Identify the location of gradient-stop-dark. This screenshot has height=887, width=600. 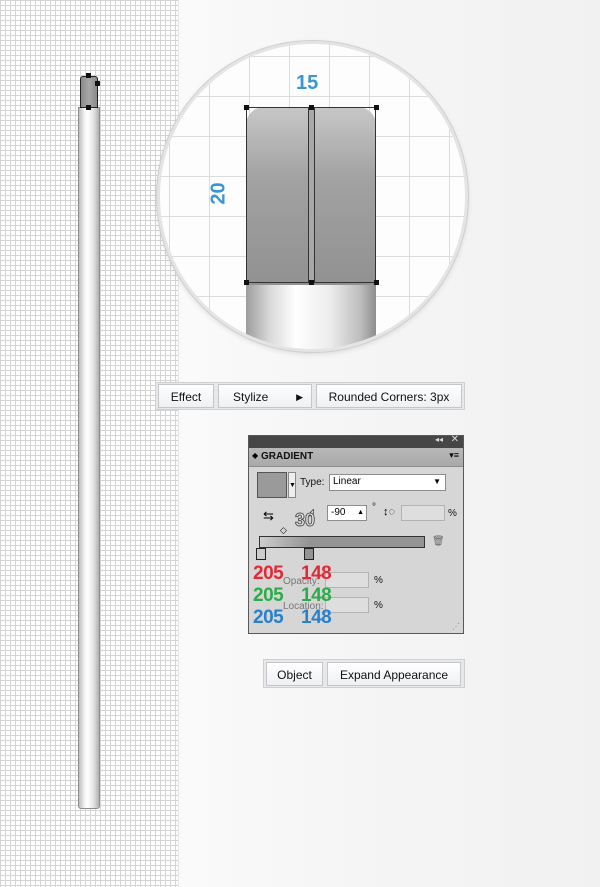
(309, 554).